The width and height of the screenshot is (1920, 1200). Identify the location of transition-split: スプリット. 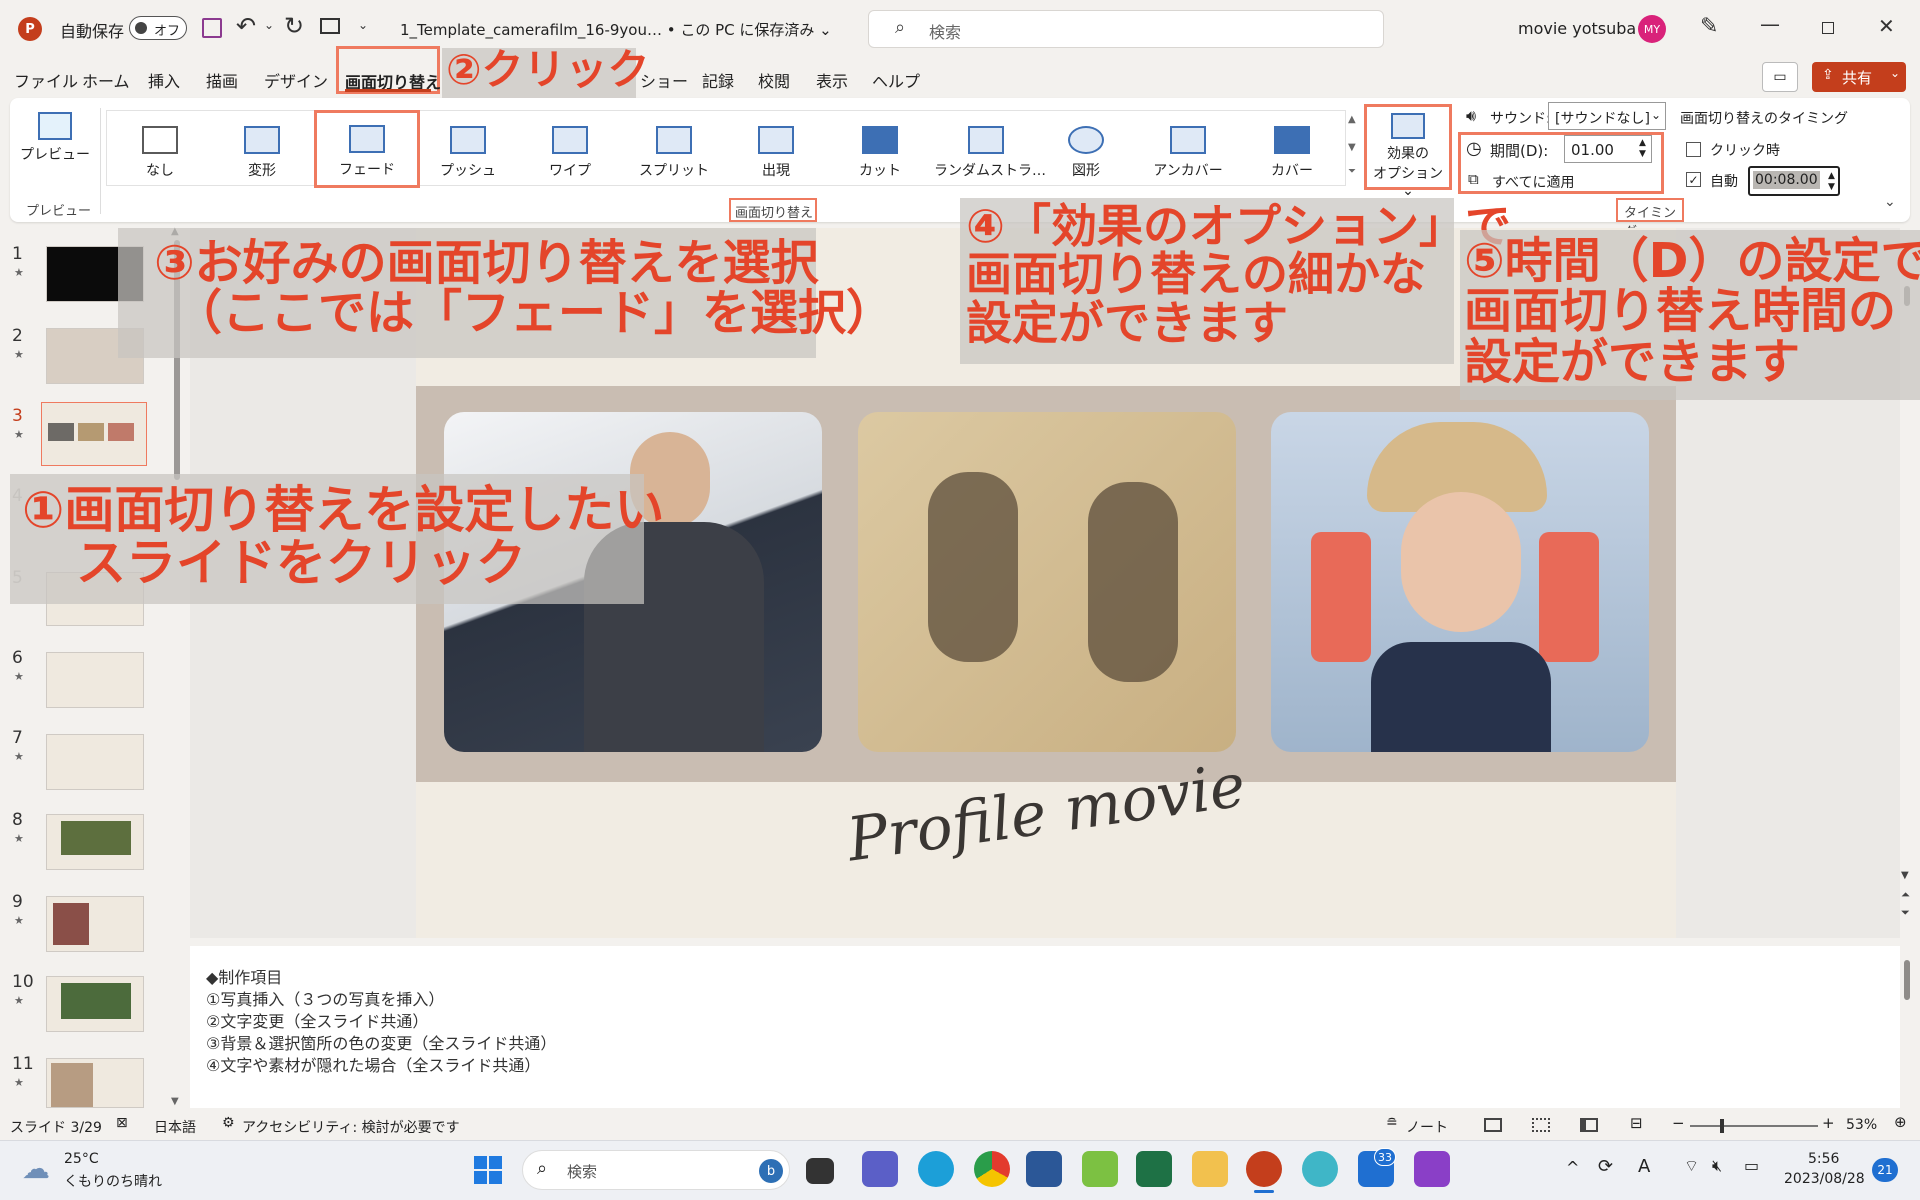
(674, 154).